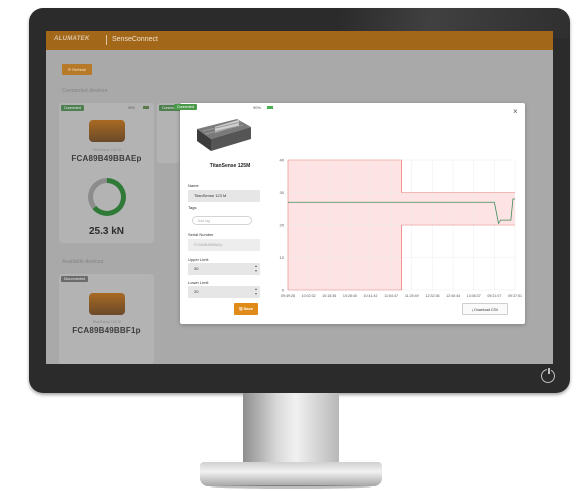 This screenshot has height=491, width=582. Describe the element at coordinates (107, 197) in the screenshot. I see `gauge-center` at that location.